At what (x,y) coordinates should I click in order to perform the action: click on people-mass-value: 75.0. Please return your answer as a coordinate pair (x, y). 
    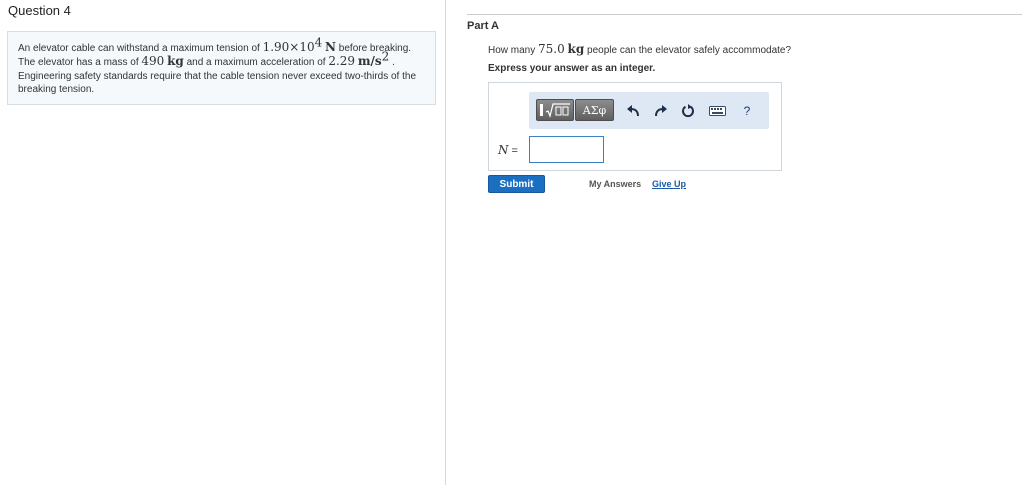
    Looking at the image, I should click on (551, 49).